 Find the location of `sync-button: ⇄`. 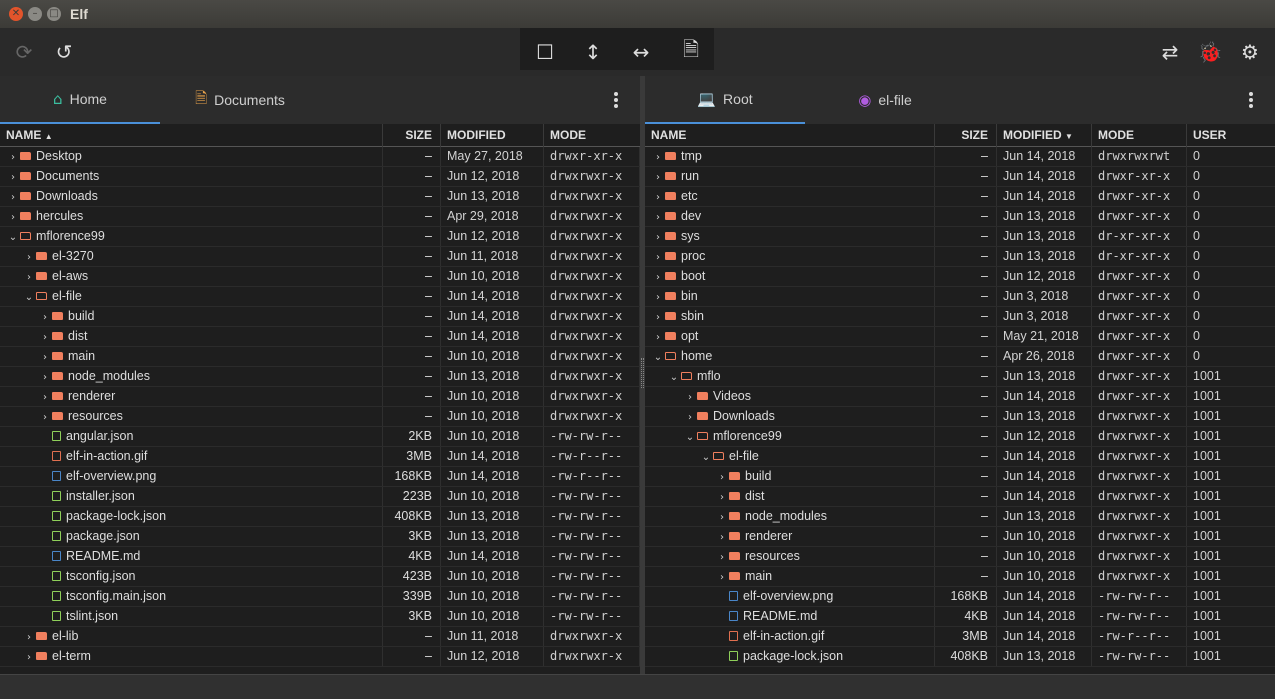

sync-button: ⇄ is located at coordinates (1170, 52).